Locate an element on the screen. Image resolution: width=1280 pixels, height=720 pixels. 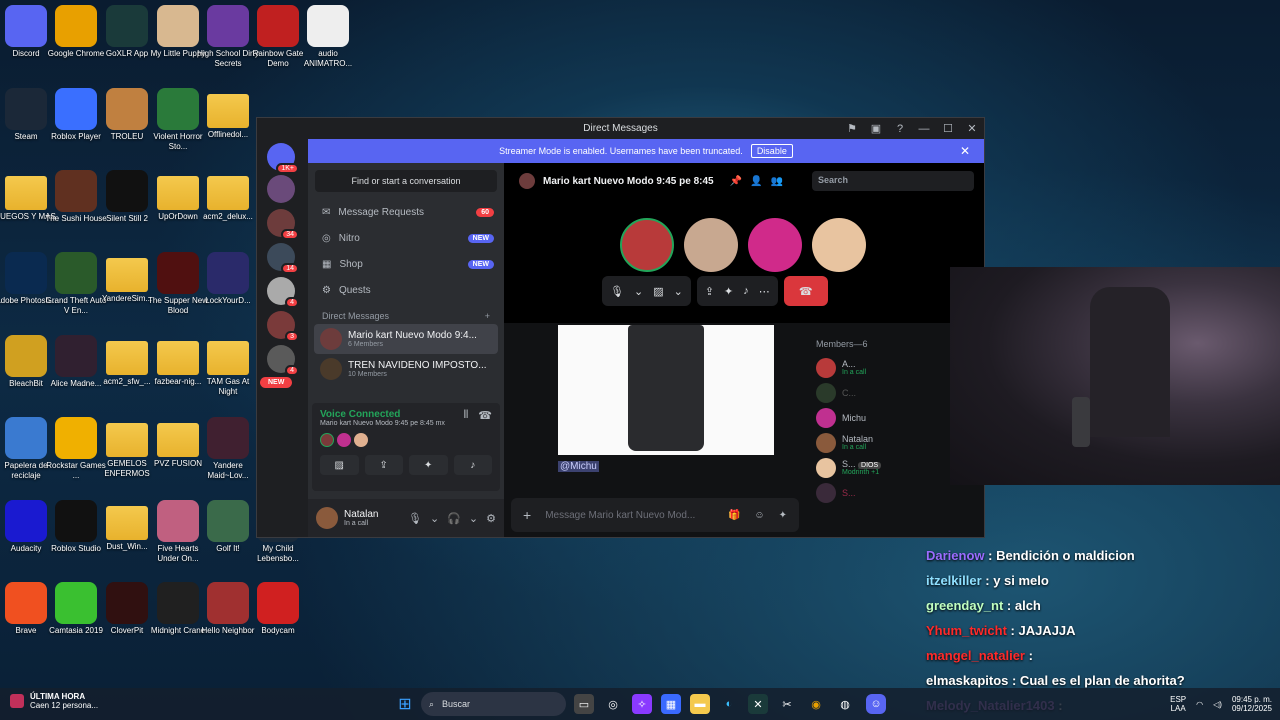
copilot-icon: ✧ is located at coordinates (642, 704).